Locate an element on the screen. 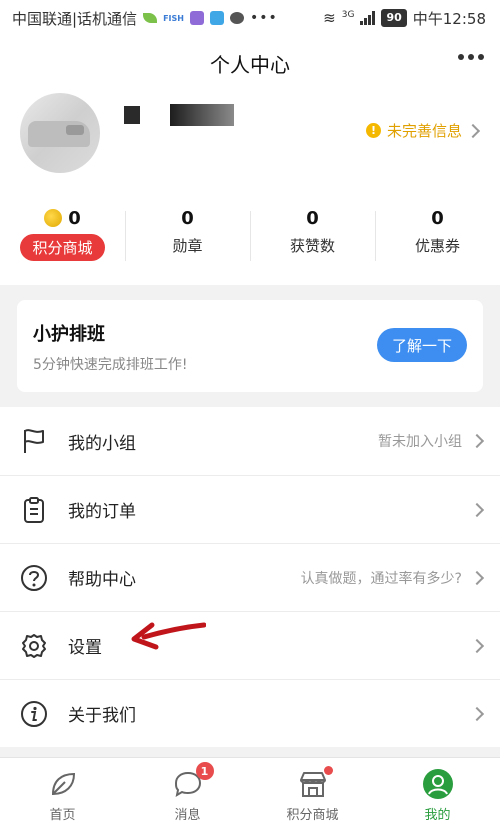 The height and width of the screenshot is (829, 500). app-notification-icon is located at coordinates (196, 18).